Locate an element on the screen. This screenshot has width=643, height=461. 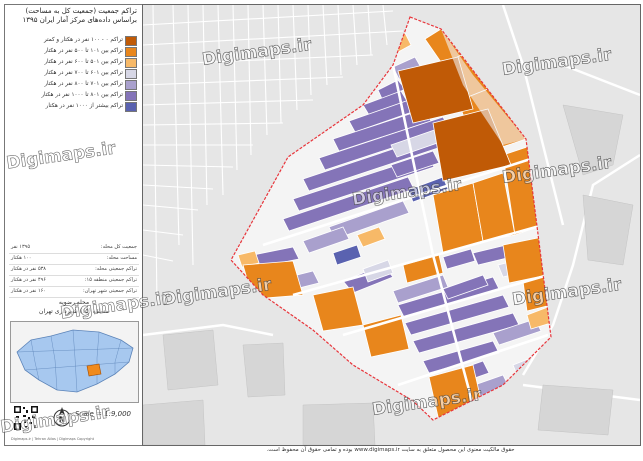
stats-row: تراکم جمعیتی محله: ۵۳۸ نفر در هکتار is located at coordinates (74, 270).